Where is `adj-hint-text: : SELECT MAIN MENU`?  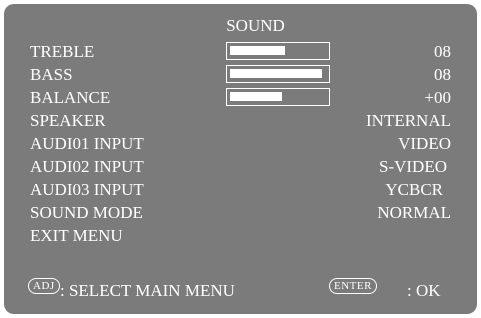 adj-hint-text: : SELECT MAIN MENU is located at coordinates (147, 290).